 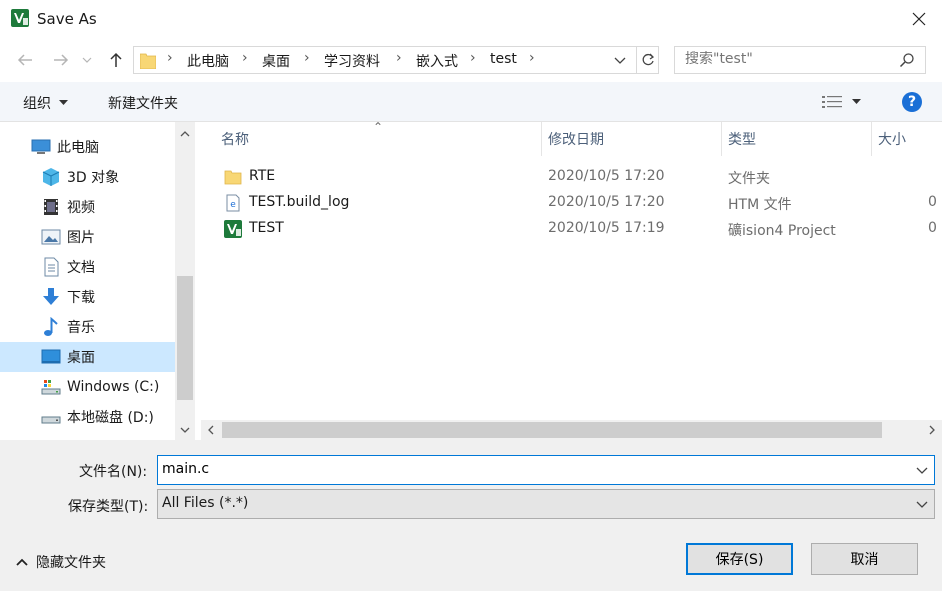 I want to click on chevron-left-icon, so click(x=211, y=430).